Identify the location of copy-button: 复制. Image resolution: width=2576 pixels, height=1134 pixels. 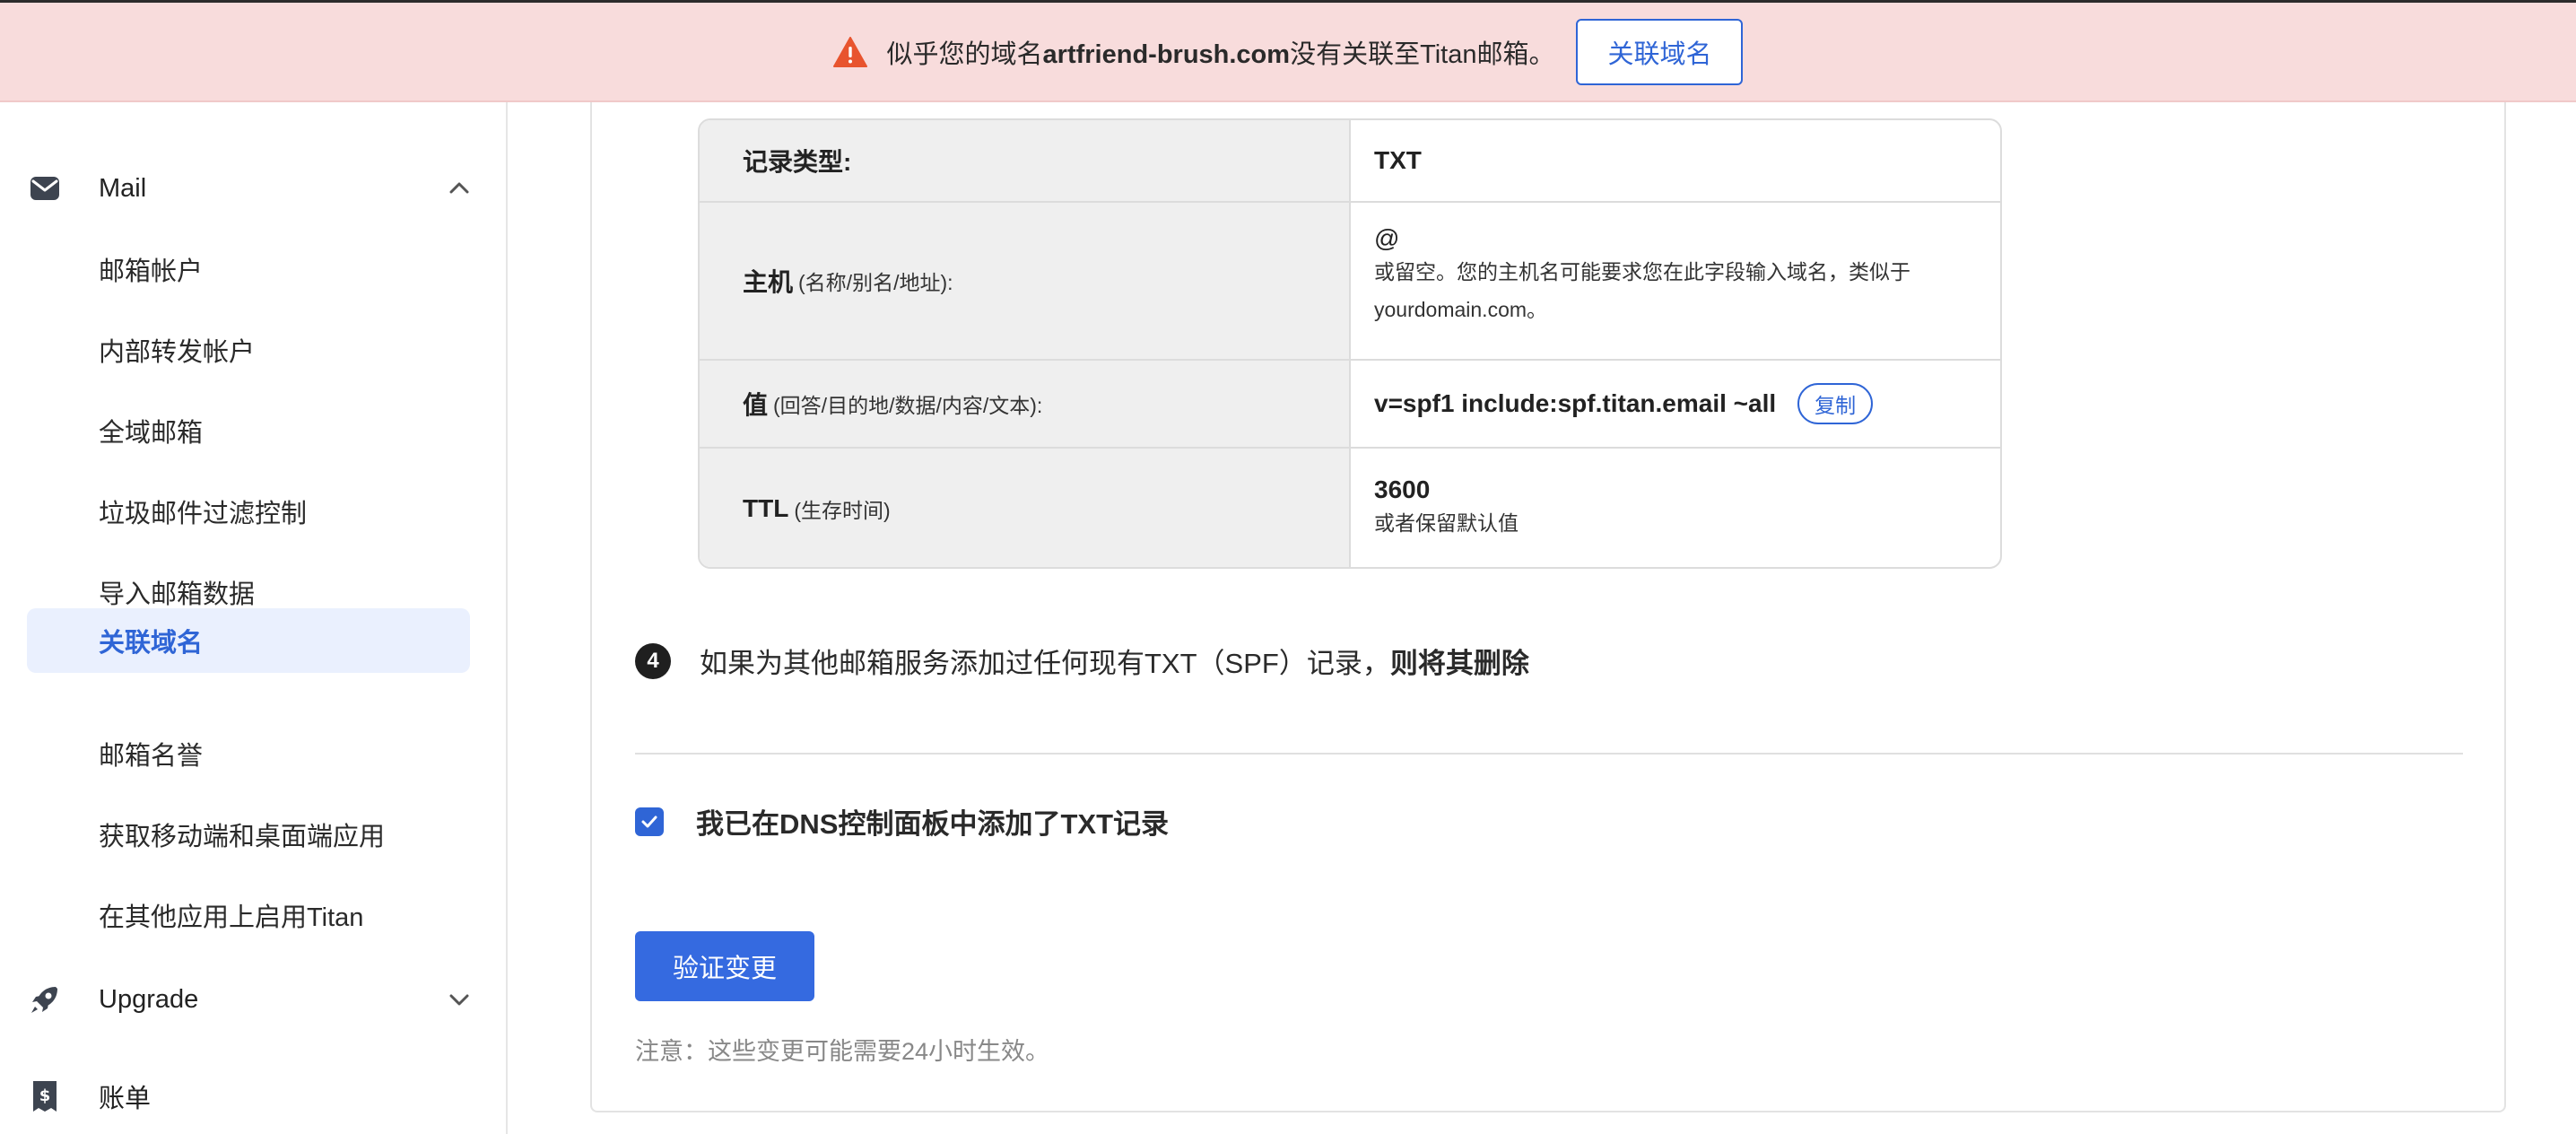
(1835, 403).